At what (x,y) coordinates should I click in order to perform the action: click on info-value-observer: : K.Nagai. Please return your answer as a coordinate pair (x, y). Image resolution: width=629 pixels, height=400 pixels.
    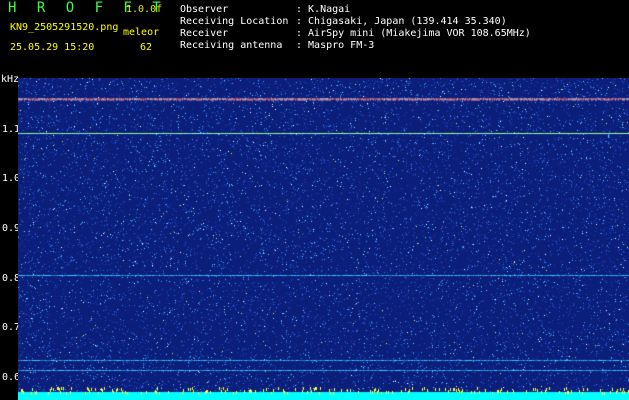
    Looking at the image, I should click on (323, 9).